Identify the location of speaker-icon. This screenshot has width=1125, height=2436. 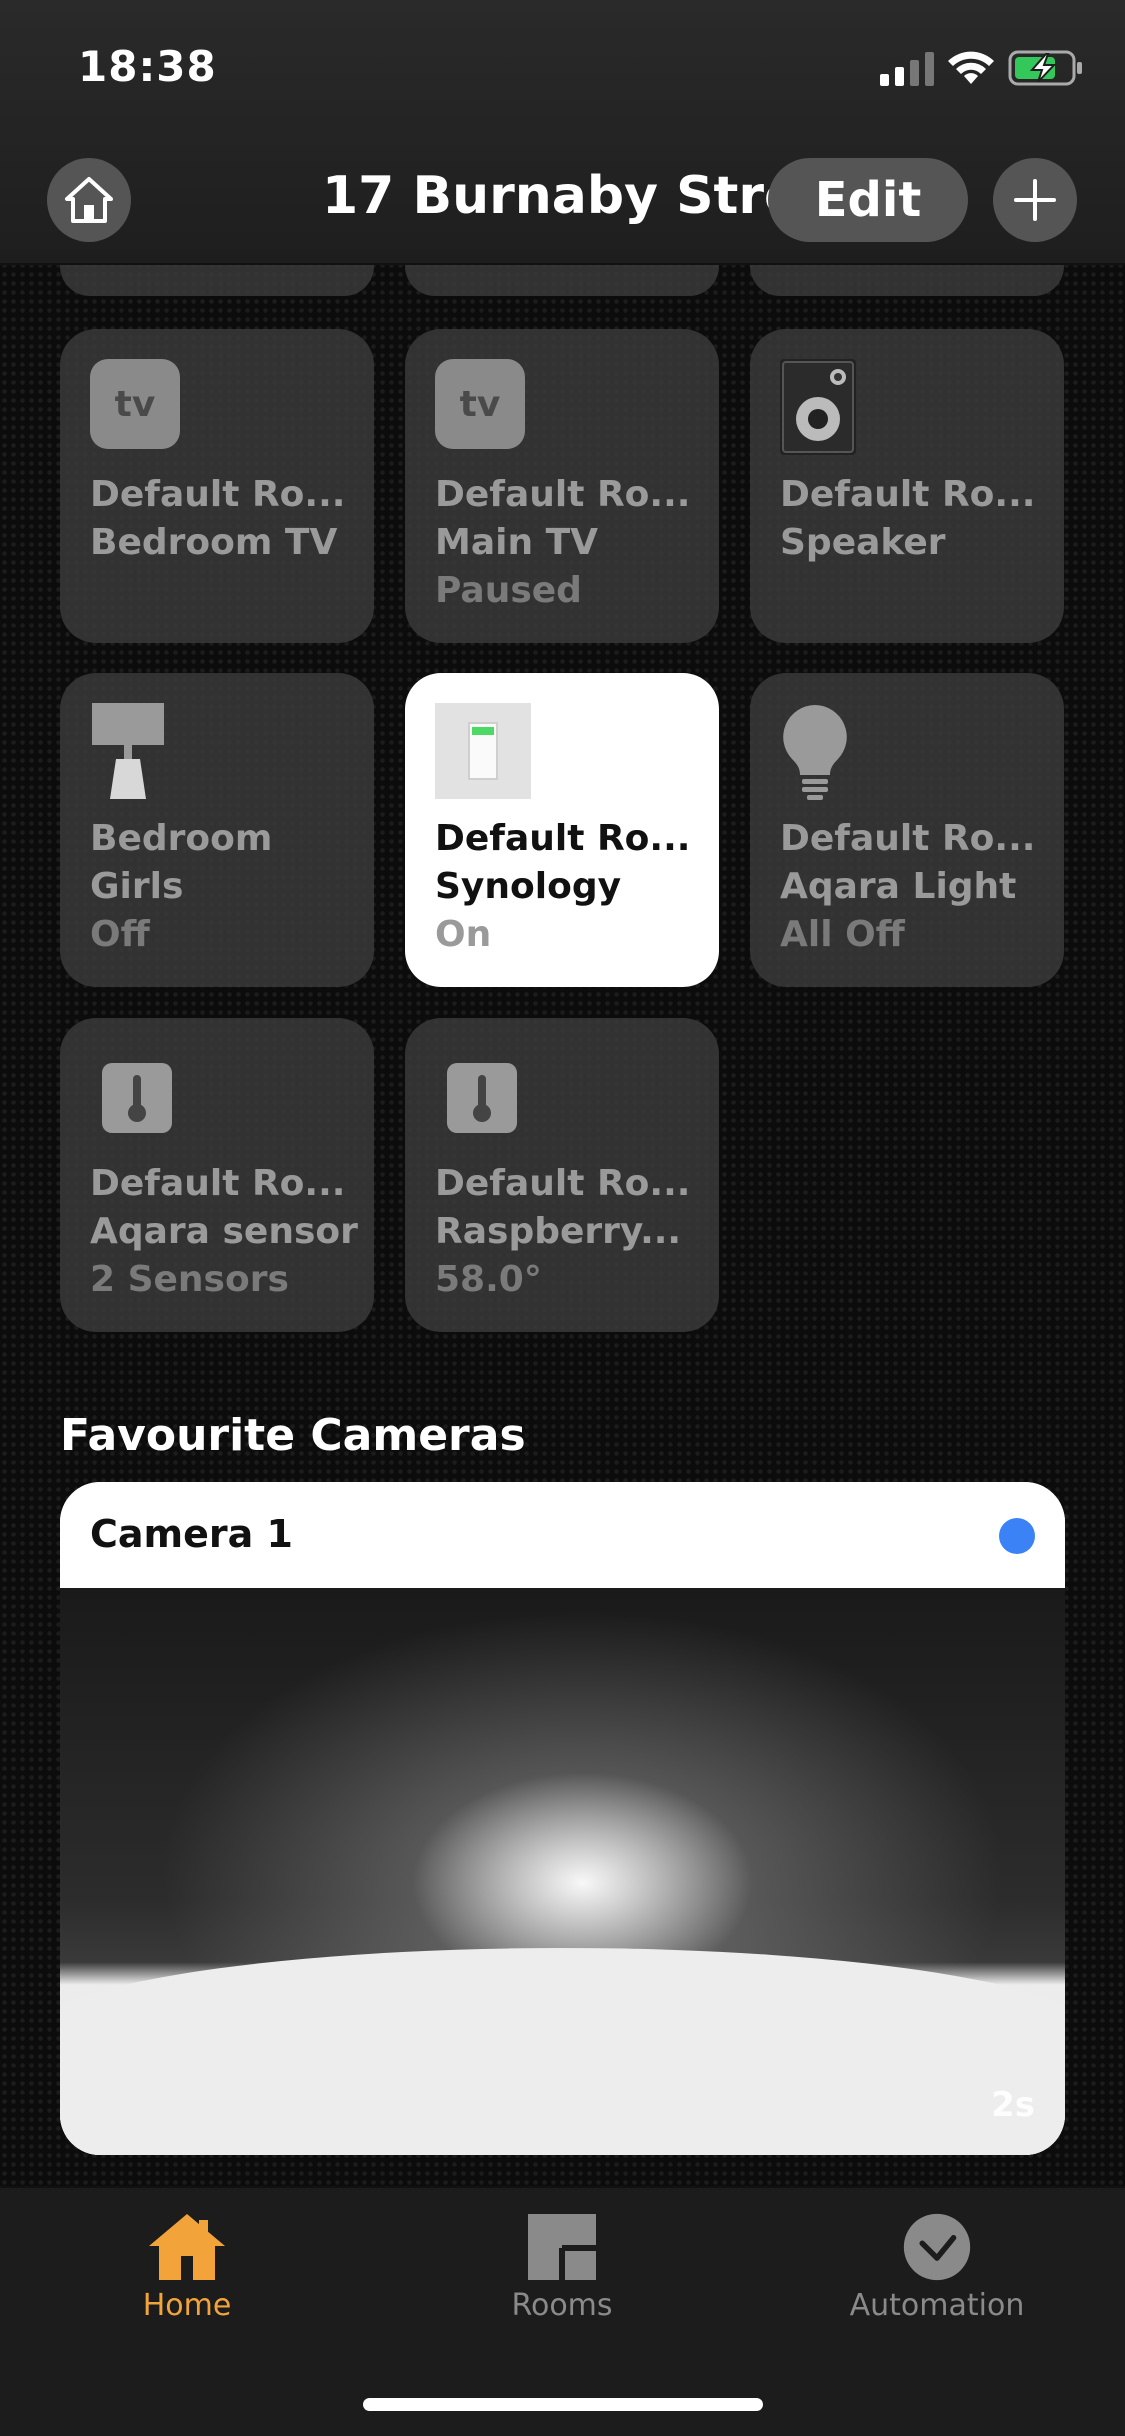
(818, 407).